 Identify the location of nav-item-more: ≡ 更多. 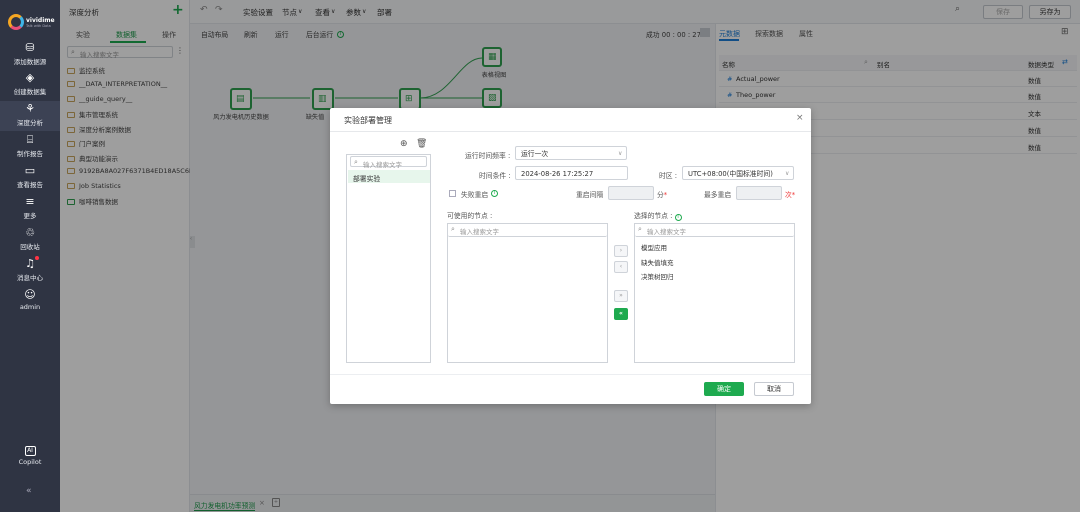
(30, 209).